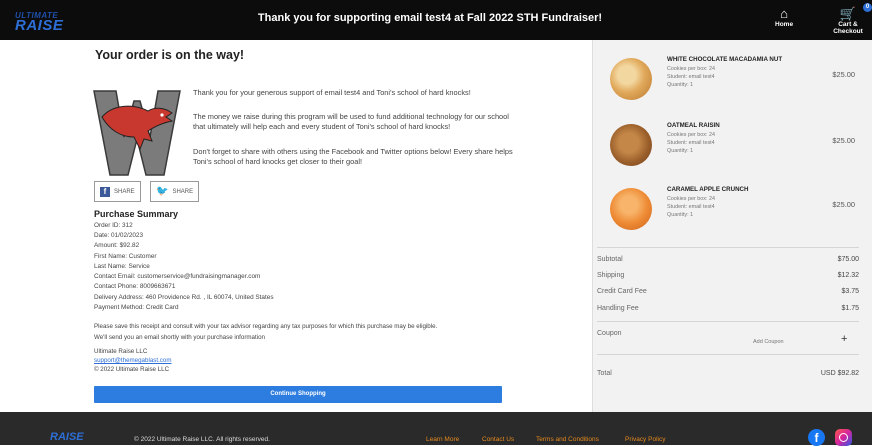  What do you see at coordinates (728, 308) in the screenshot?
I see `handling-fee-row: Handling Fee $1.75` at bounding box center [728, 308].